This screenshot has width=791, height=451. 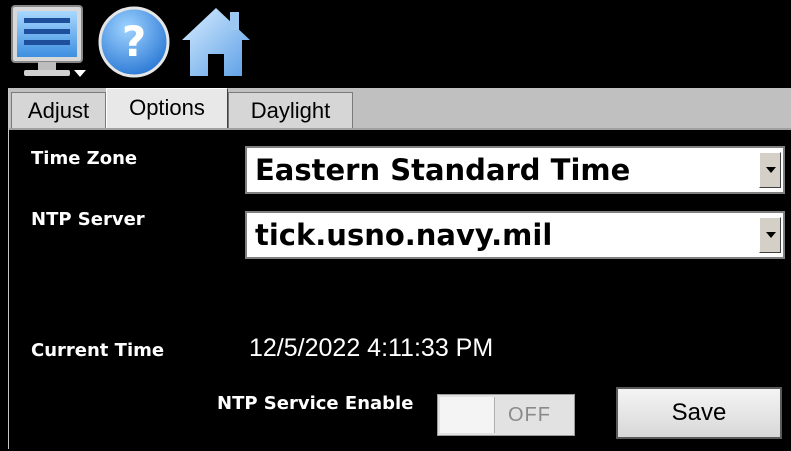 I want to click on time-zone-dropdown: Eastern Standard Time, so click(x=515, y=170).